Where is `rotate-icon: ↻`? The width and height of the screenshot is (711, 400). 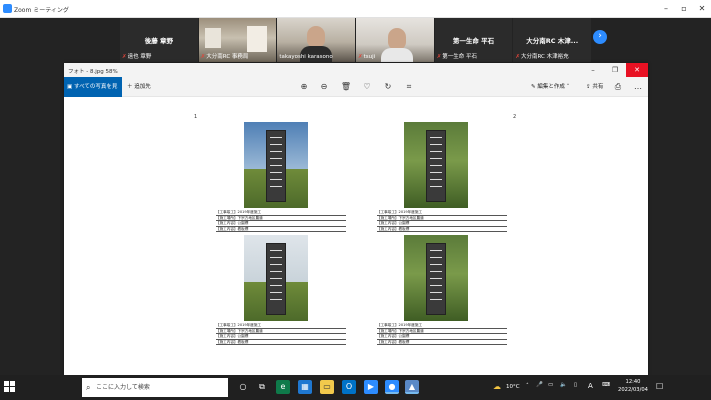 rotate-icon: ↻ is located at coordinates (388, 87).